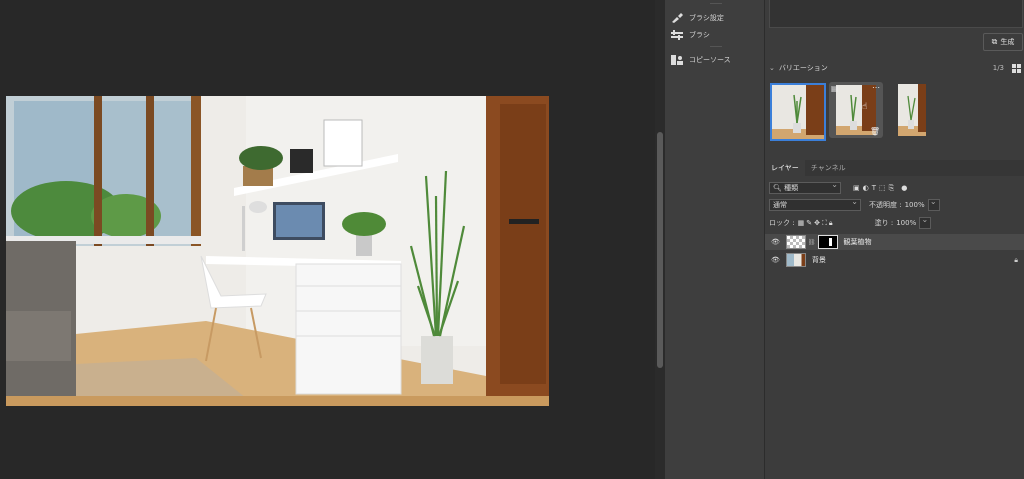 Image resolution: width=1024 pixels, height=479 pixels. What do you see at coordinates (772, 68) in the screenshot?
I see `chevron-down-icon: ⌄` at bounding box center [772, 68].